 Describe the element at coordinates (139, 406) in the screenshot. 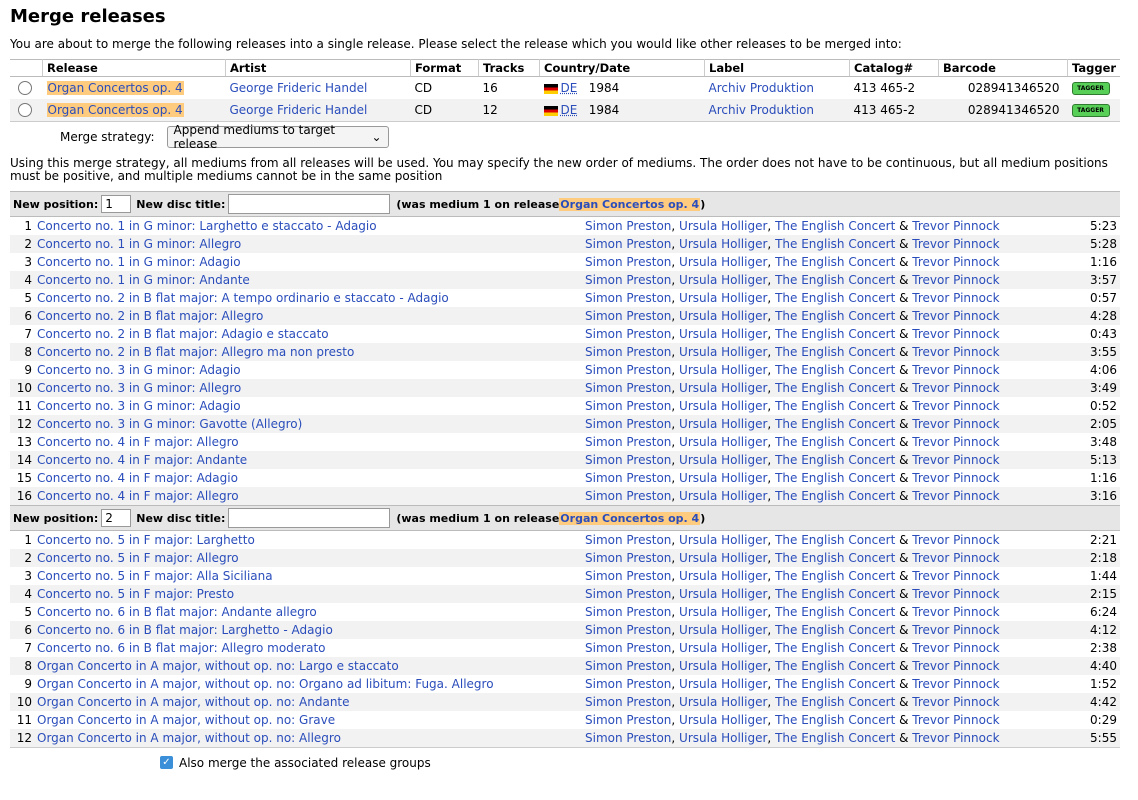

I see `track-title-link: Concerto no. 3 in G minor: Adagio` at that location.